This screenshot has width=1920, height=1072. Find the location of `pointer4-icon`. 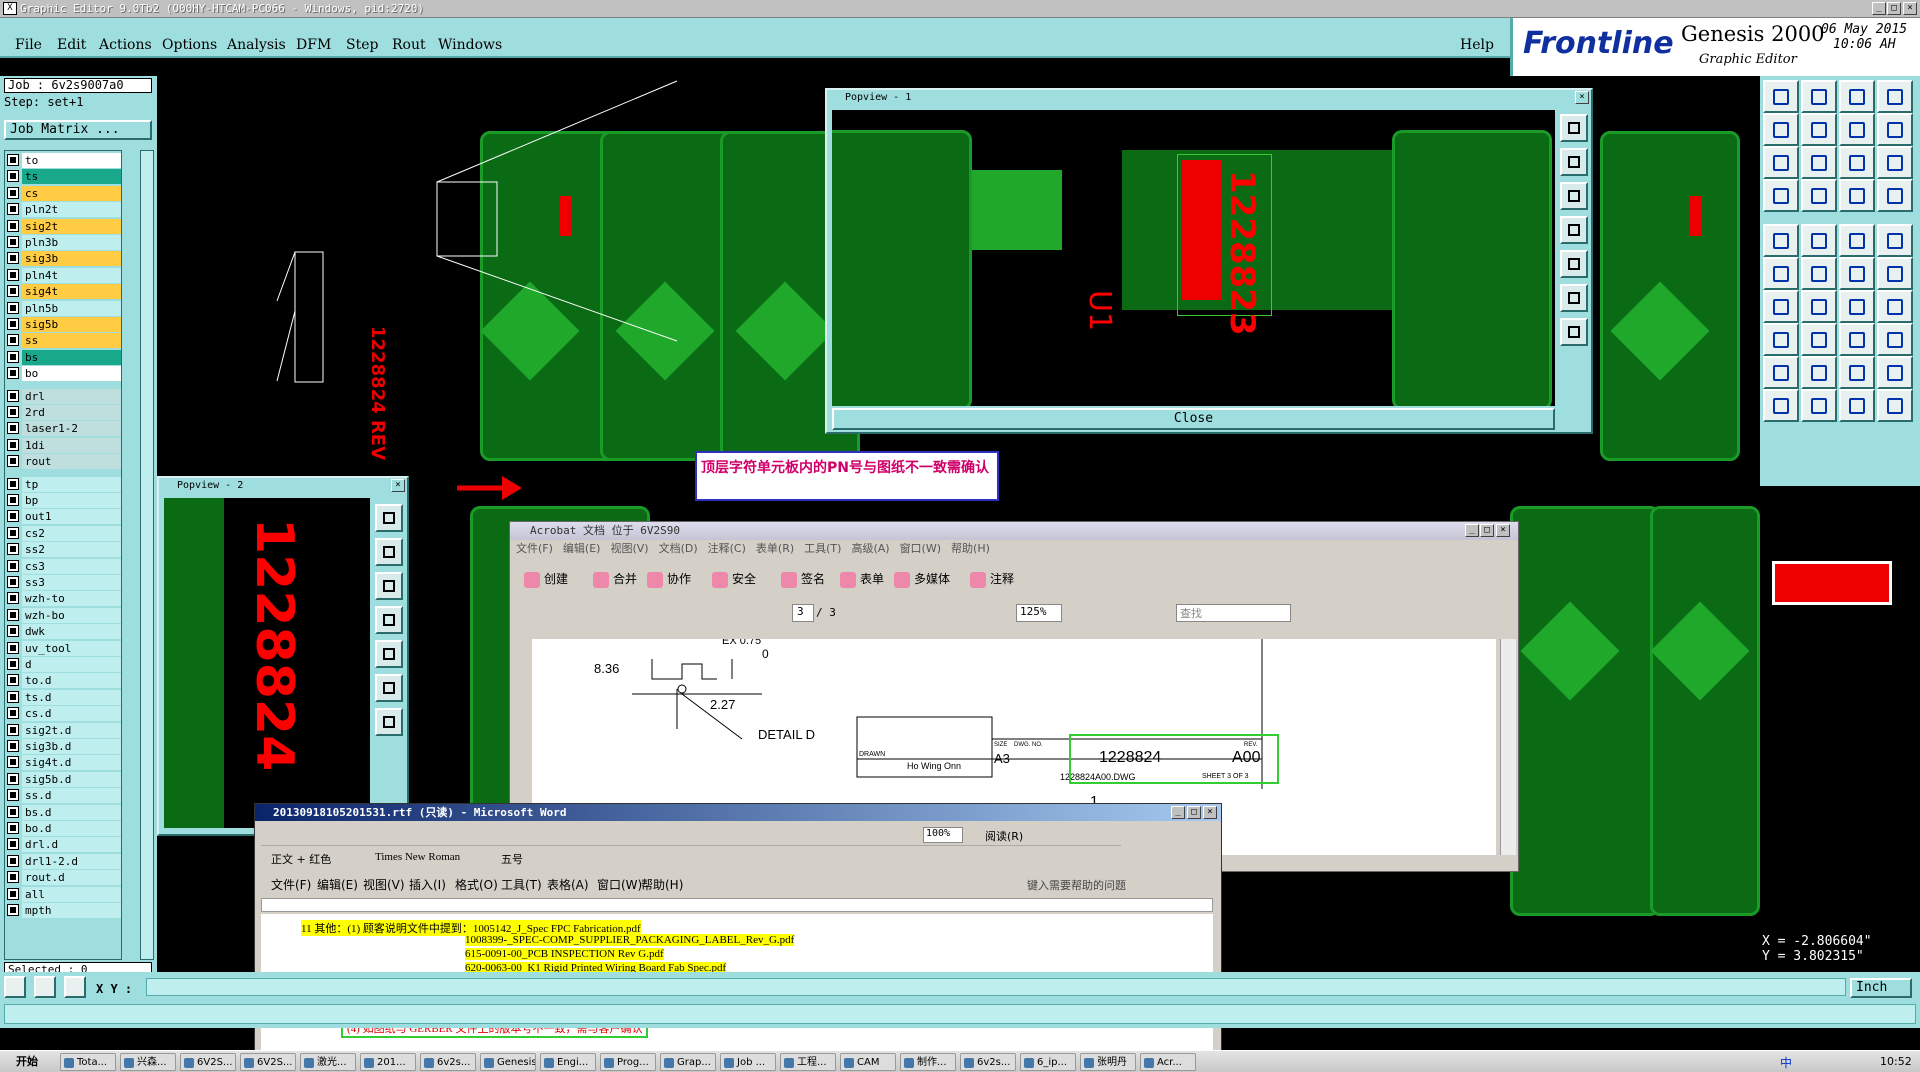

pointer4-icon is located at coordinates (1895, 405).